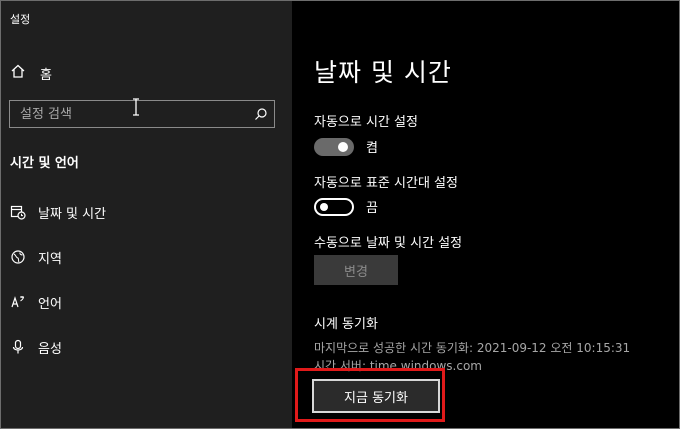  Describe the element at coordinates (145, 302) in the screenshot. I see `sidebar-item-language: 언어` at that location.